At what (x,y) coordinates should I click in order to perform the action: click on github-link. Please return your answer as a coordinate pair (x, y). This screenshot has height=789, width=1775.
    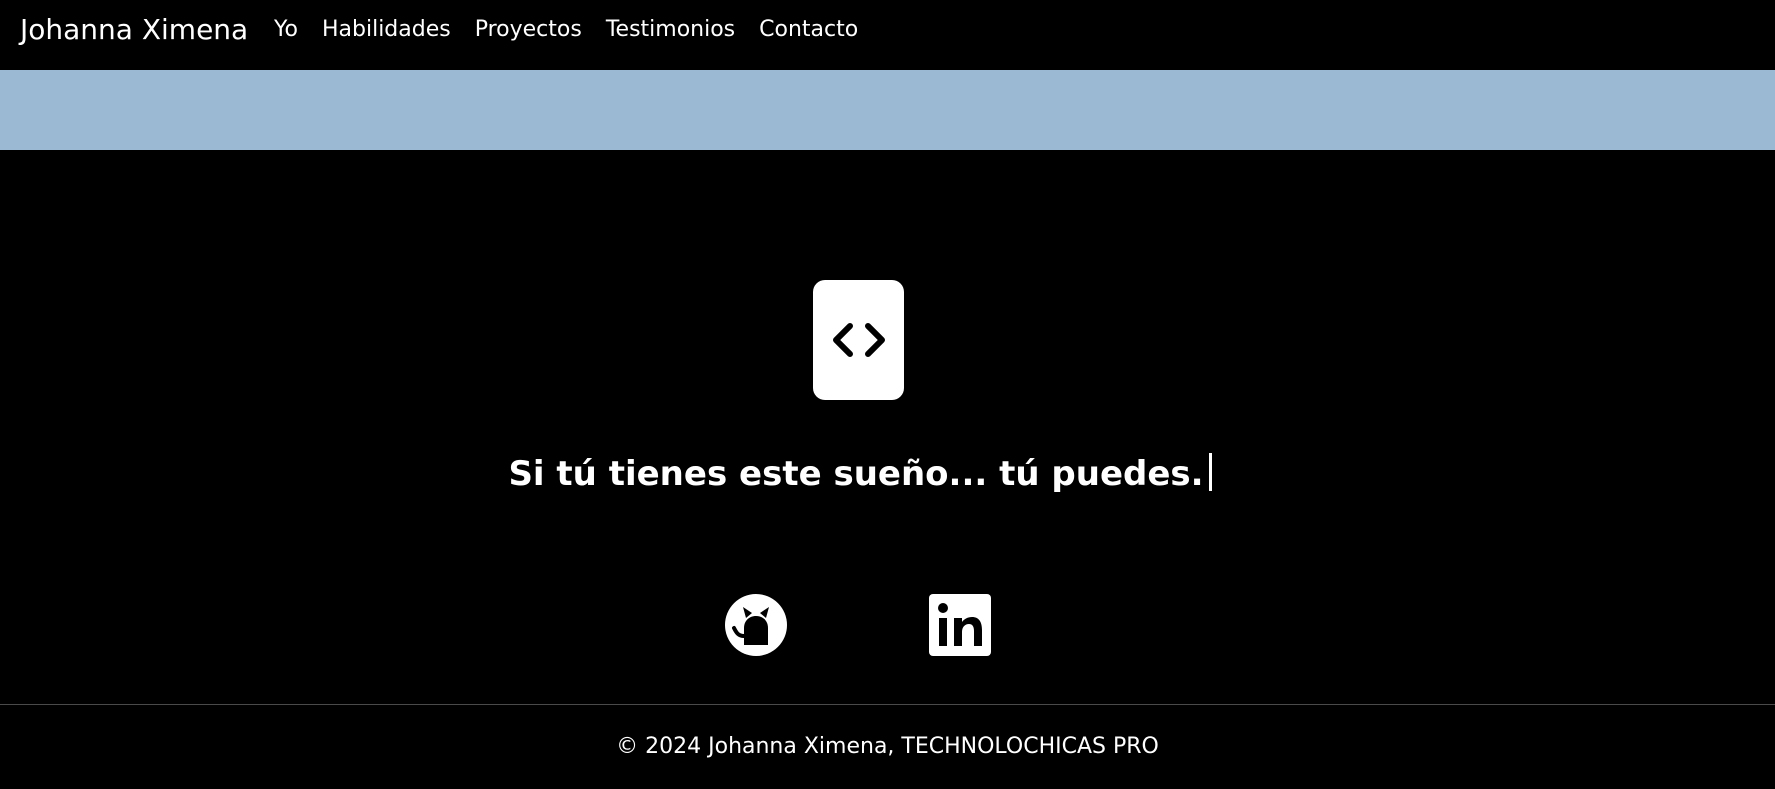
    Looking at the image, I should click on (756, 625).